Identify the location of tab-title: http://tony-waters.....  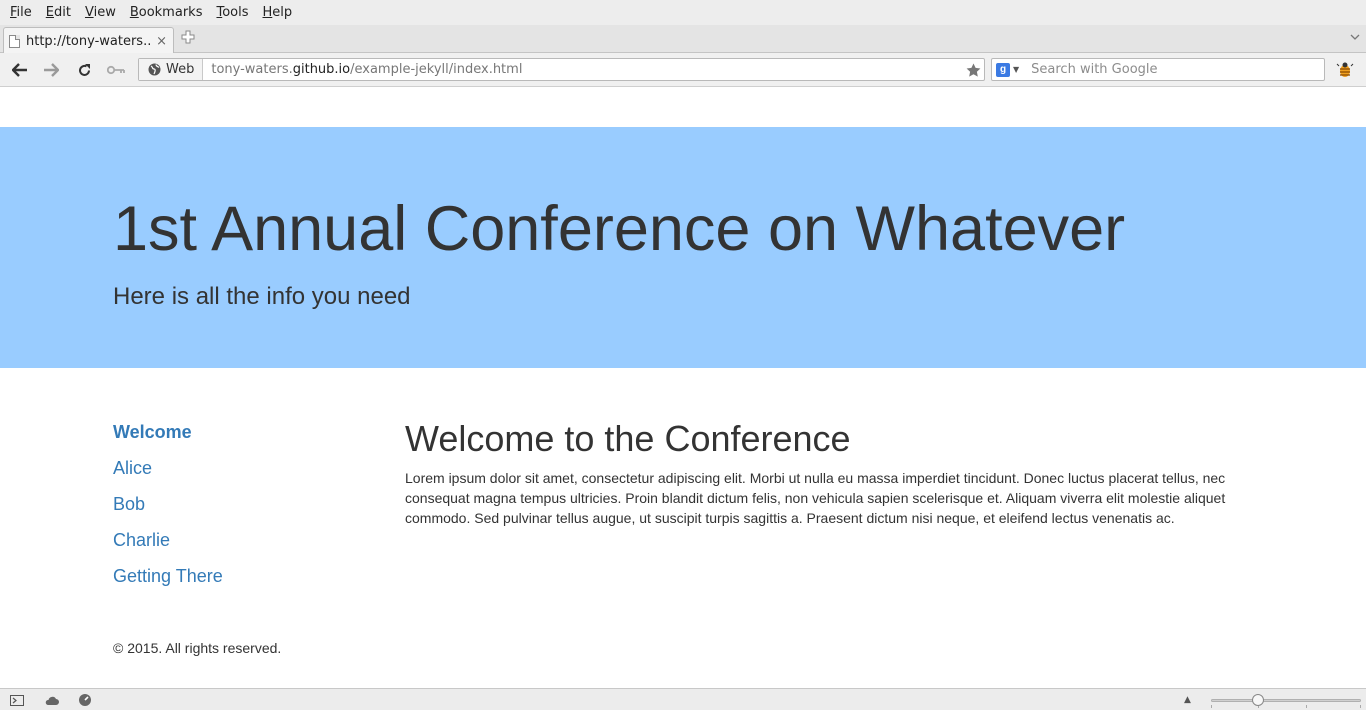
(89, 41).